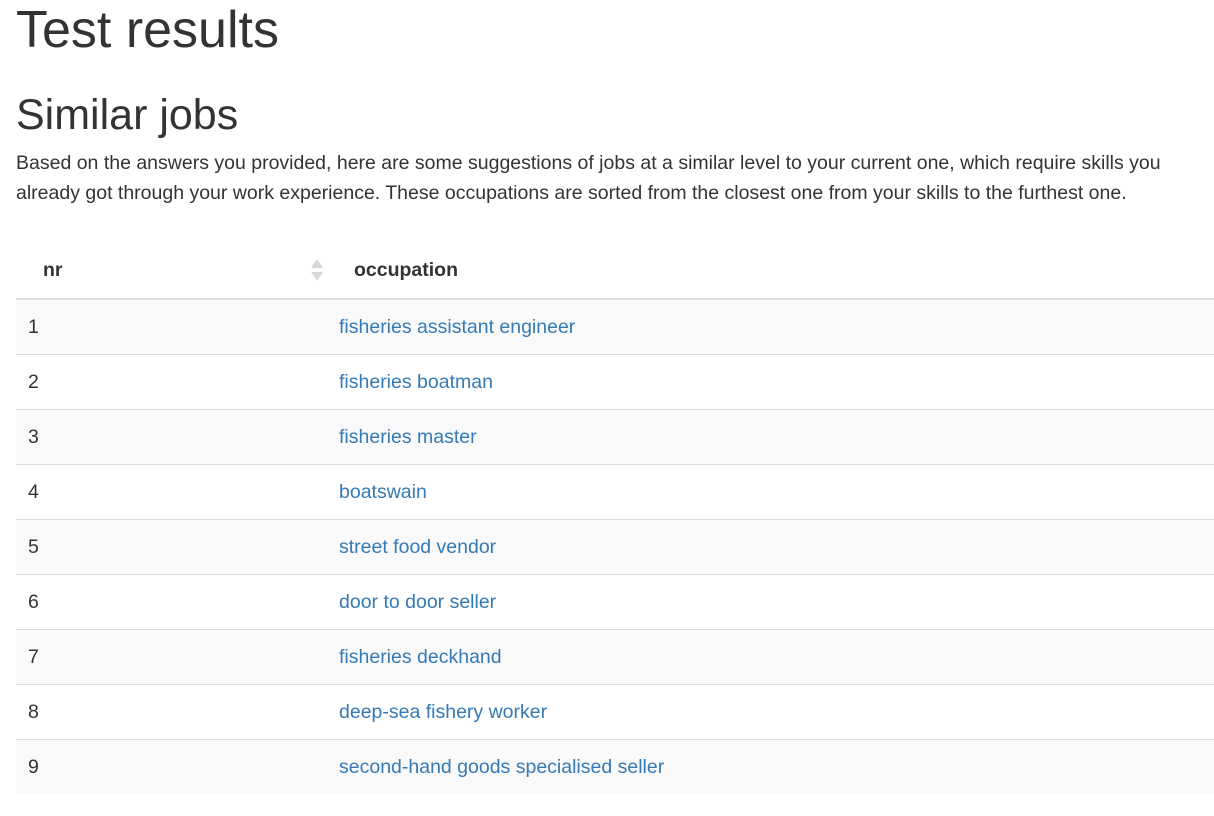  I want to click on row-occupation: door to door seller, so click(776, 602).